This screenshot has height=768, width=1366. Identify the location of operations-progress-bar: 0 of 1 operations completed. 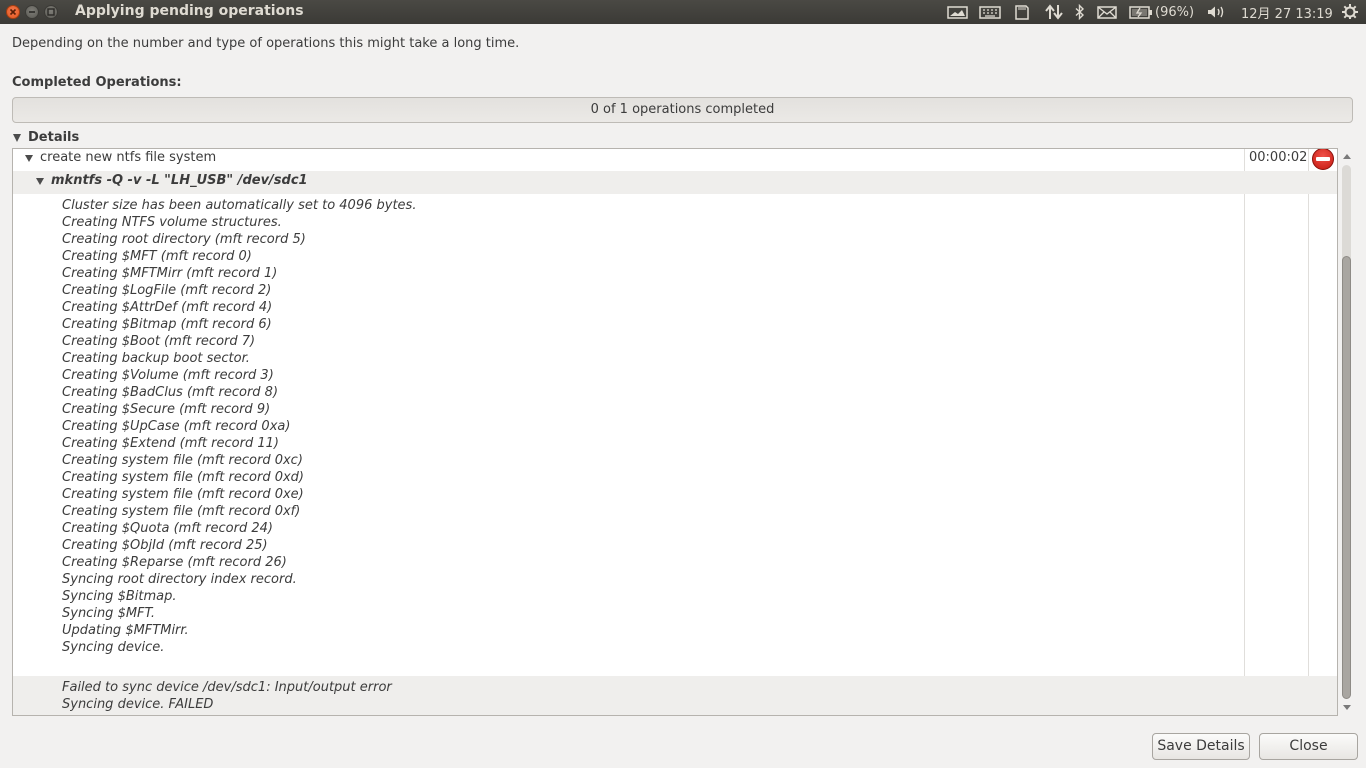
(682, 110).